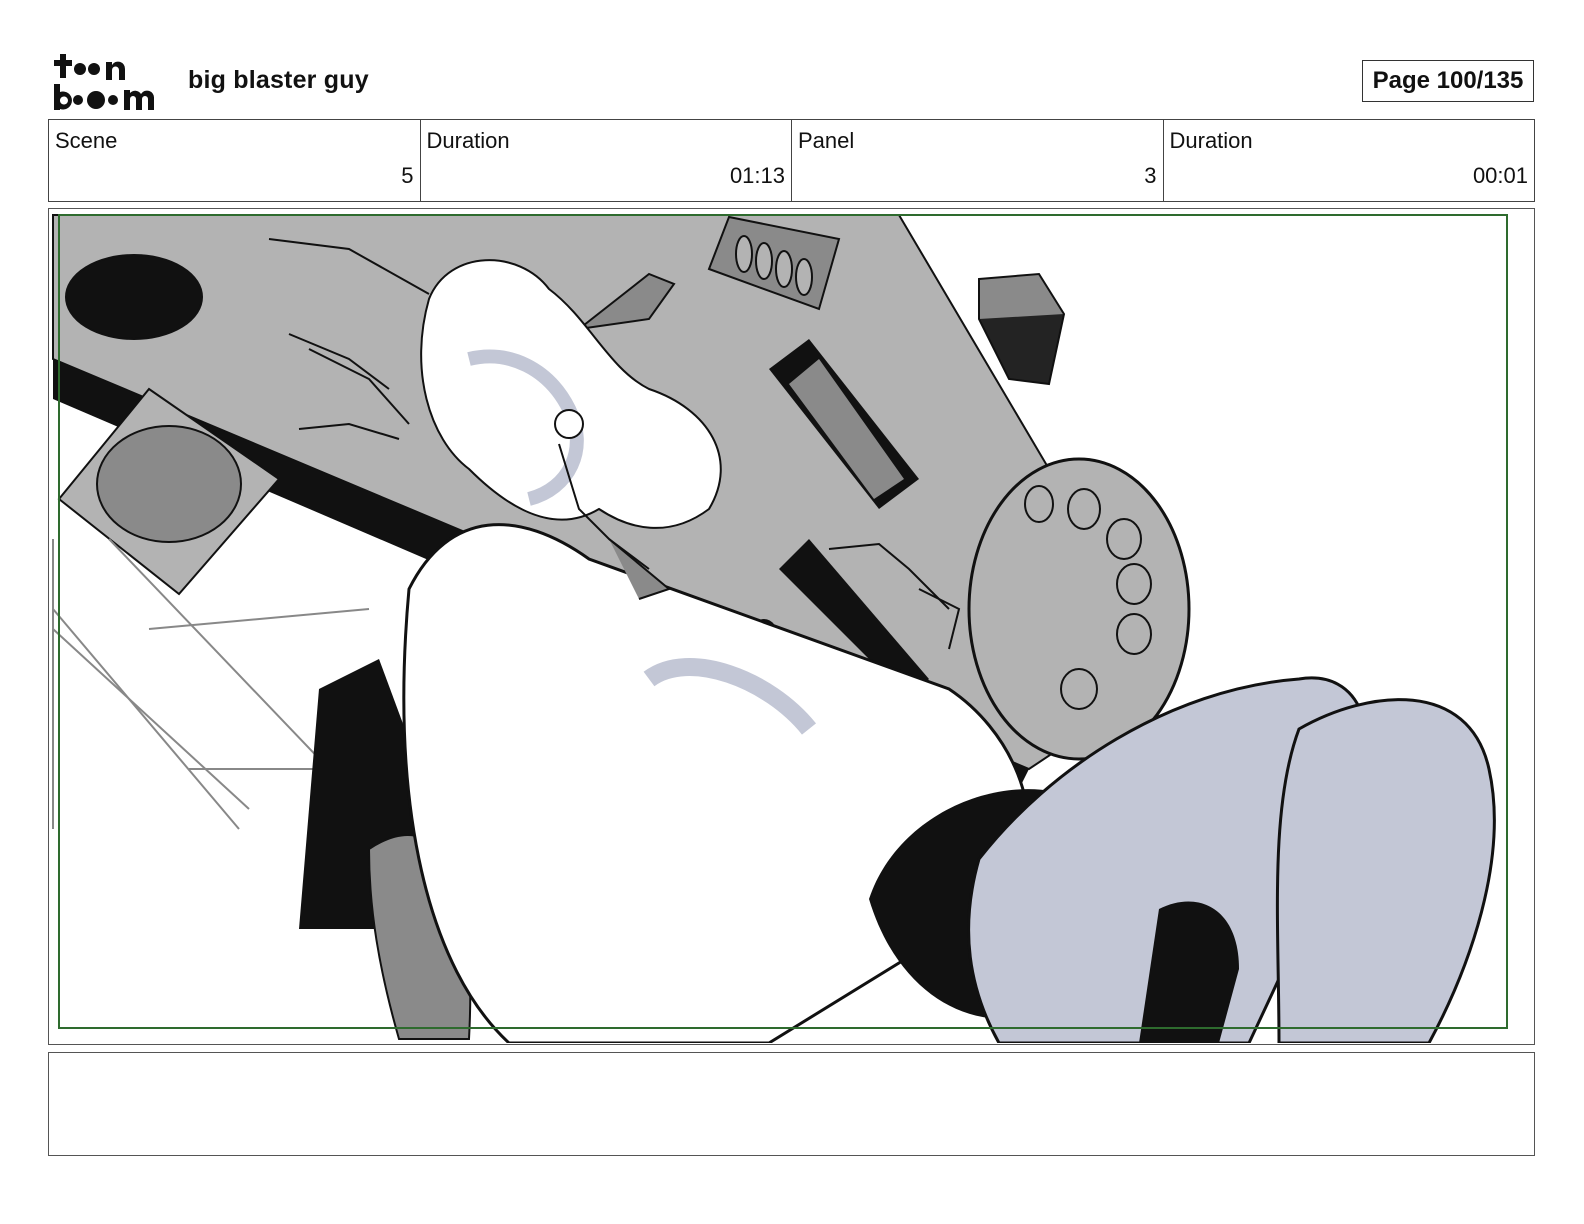  What do you see at coordinates (169, 484) in the screenshot?
I see `console-button` at bounding box center [169, 484].